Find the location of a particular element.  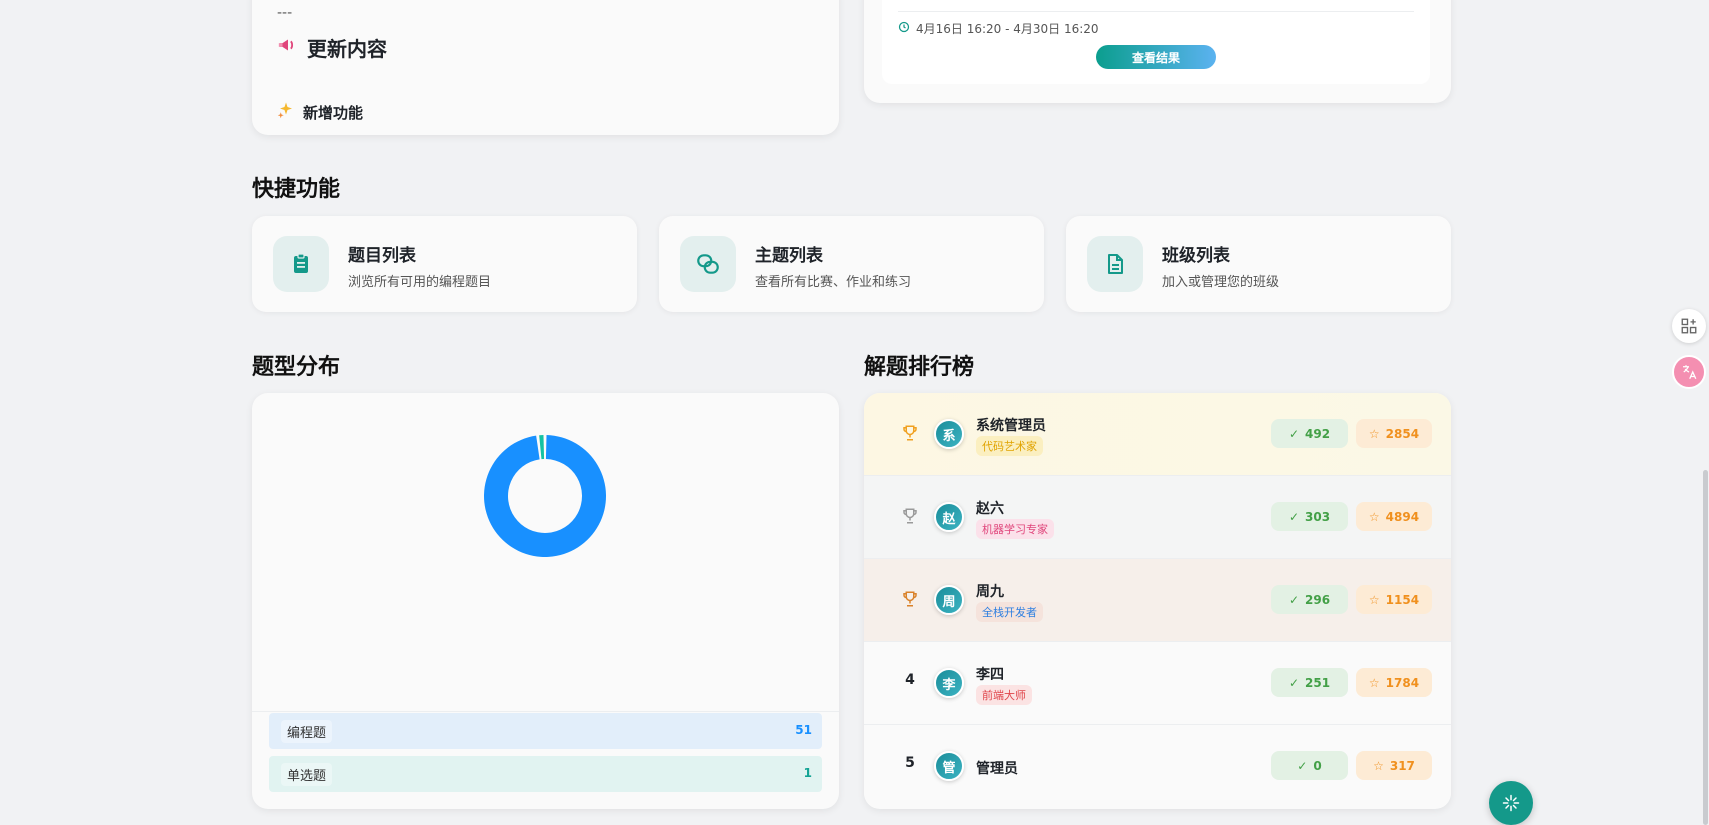

score-value: 2854 is located at coordinates (1402, 433).